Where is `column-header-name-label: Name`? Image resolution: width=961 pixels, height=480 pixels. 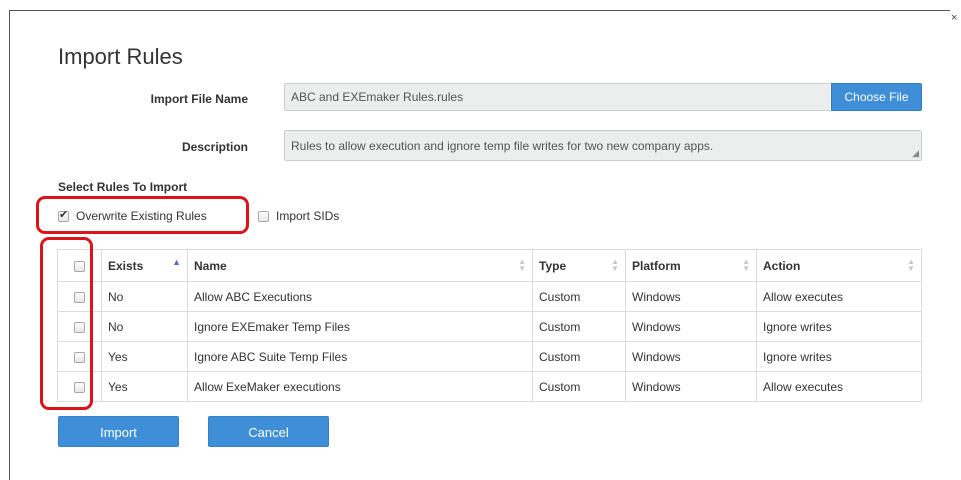
column-header-name-label: Name is located at coordinates (210, 265).